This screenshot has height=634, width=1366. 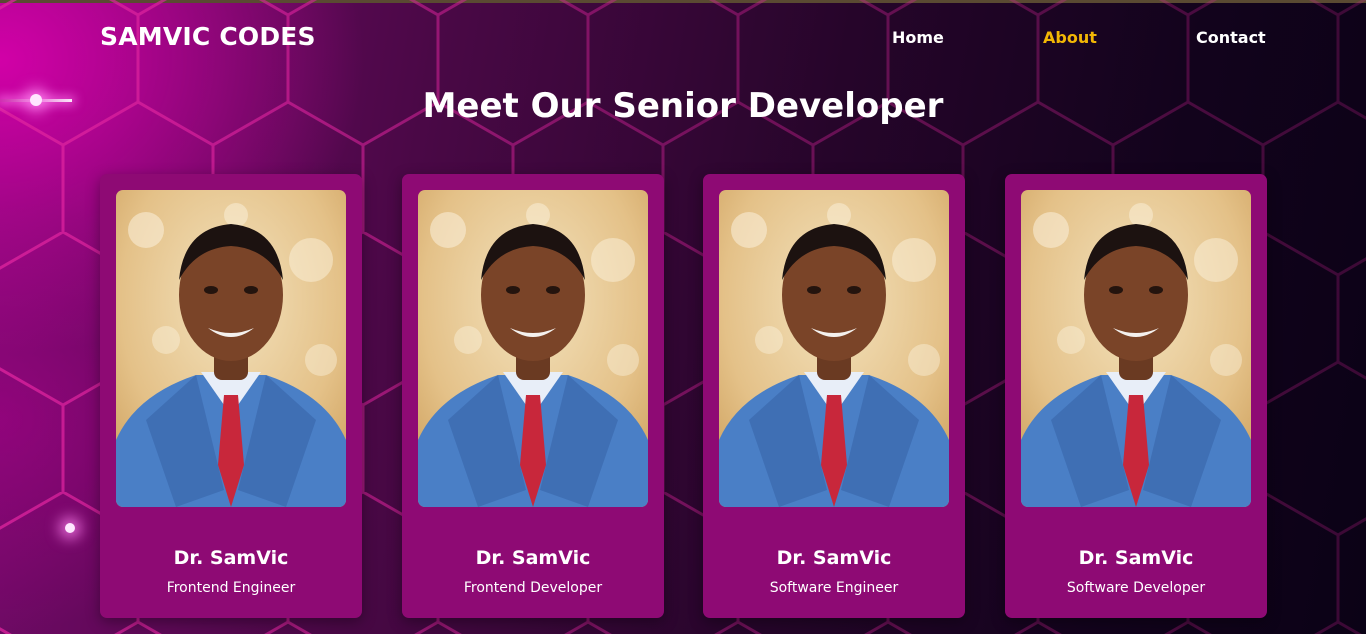 I want to click on glow-light-dot, so click(x=70, y=528).